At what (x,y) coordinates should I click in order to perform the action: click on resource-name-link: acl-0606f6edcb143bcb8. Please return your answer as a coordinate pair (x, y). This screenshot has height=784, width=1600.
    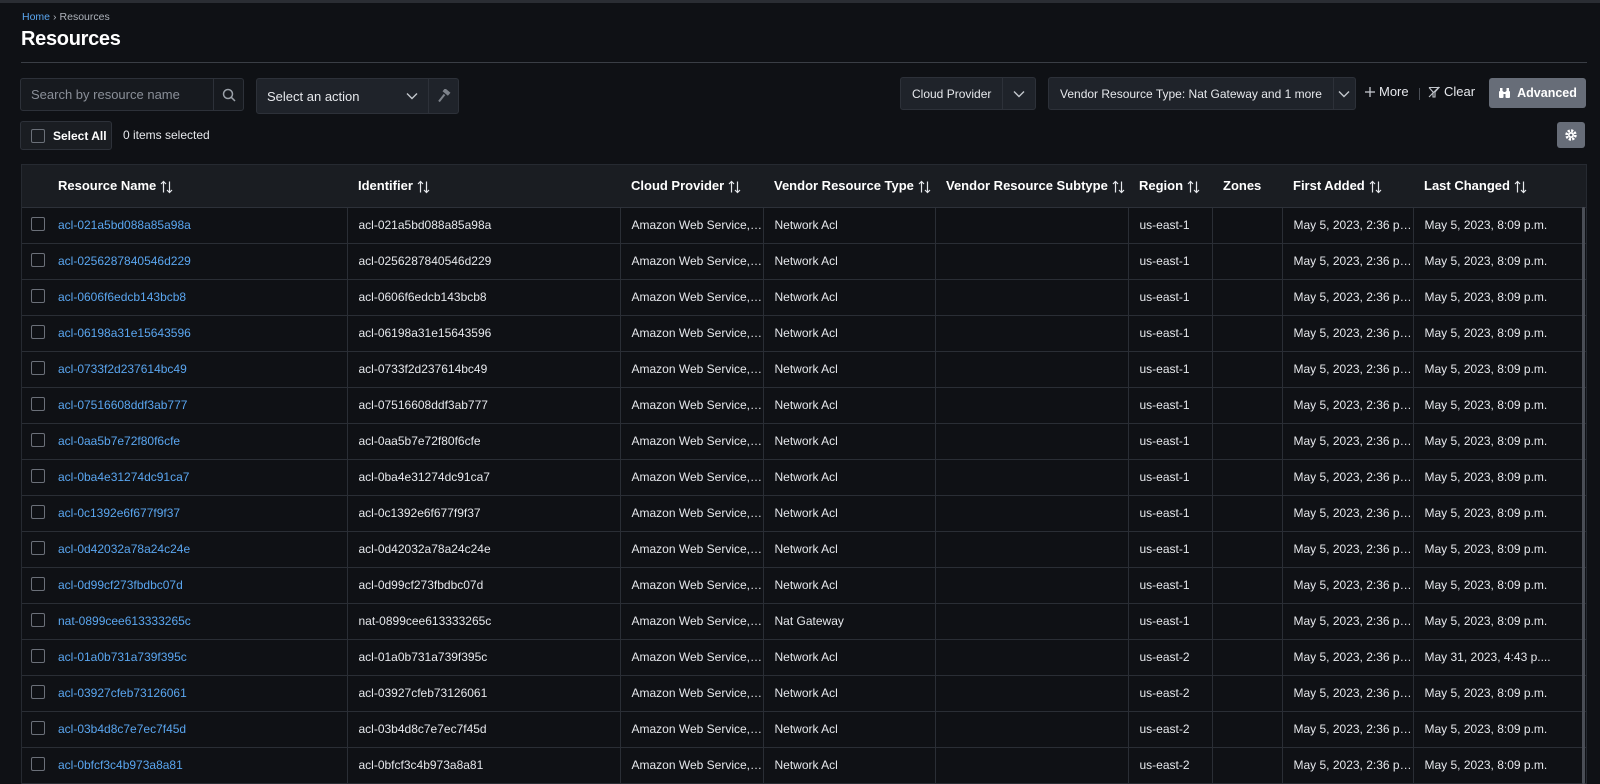
    Looking at the image, I should click on (122, 297).